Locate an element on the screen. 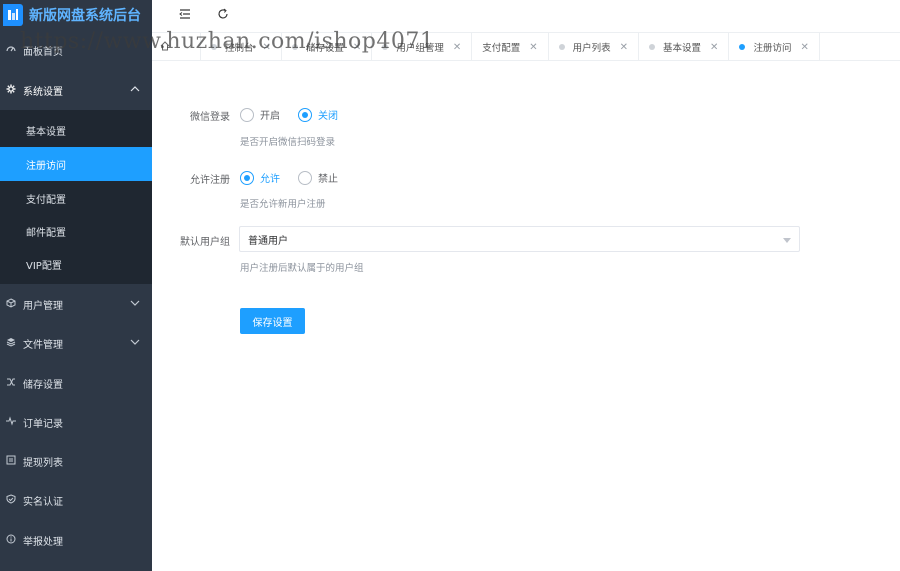 The width and height of the screenshot is (900, 571). chevron-up-icon is located at coordinates (135, 90).